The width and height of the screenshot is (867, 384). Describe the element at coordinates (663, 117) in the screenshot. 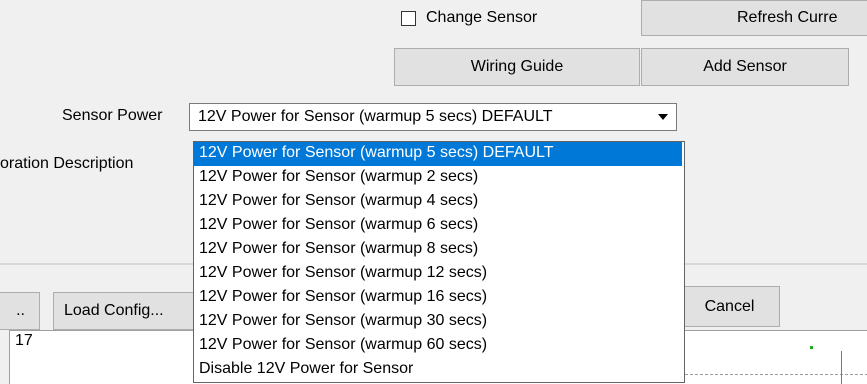

I see `chevron-down-icon` at that location.